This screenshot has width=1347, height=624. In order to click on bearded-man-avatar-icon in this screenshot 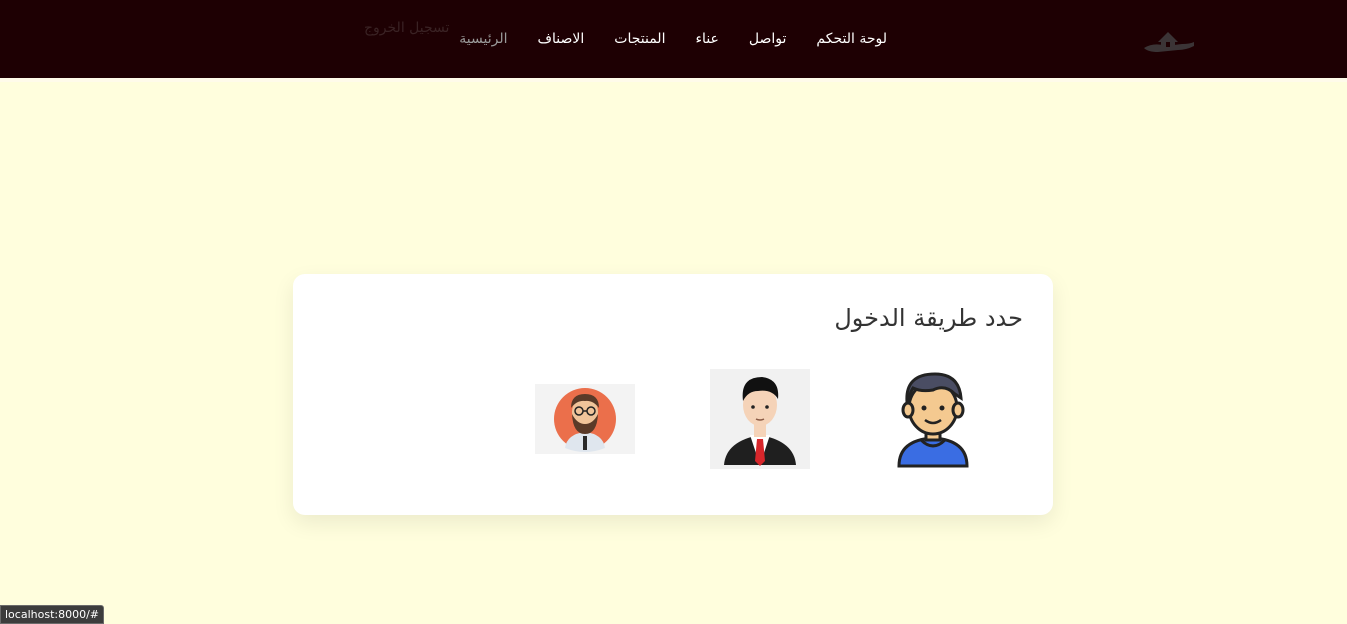, I will do `click(585, 420)`.